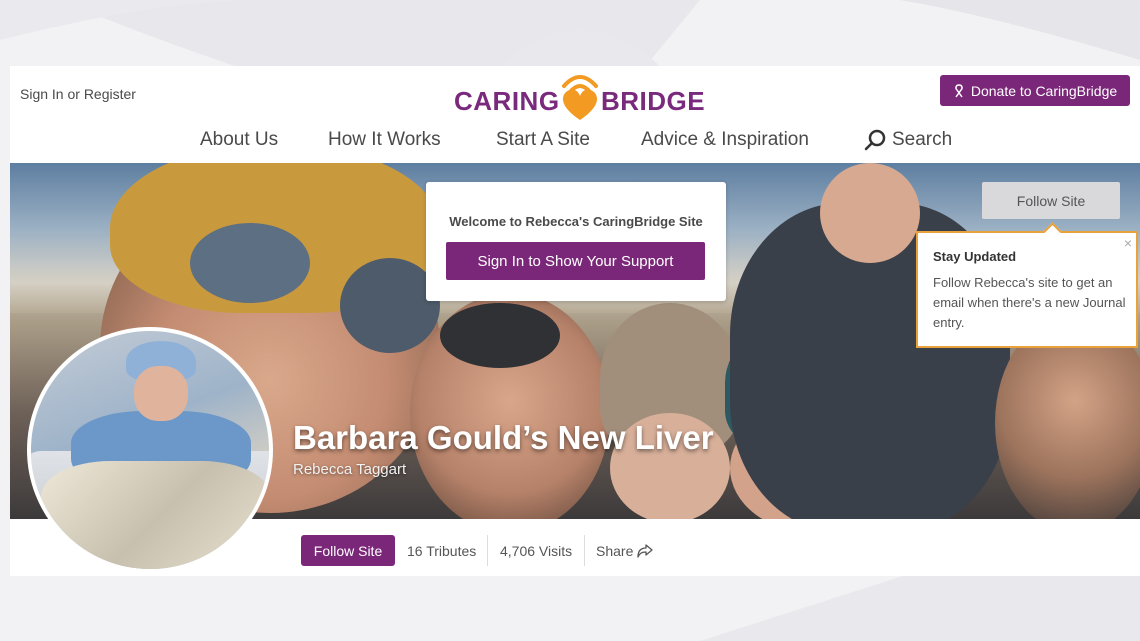 Image resolution: width=1140 pixels, height=641 pixels. I want to click on search-label: Search, so click(922, 139).